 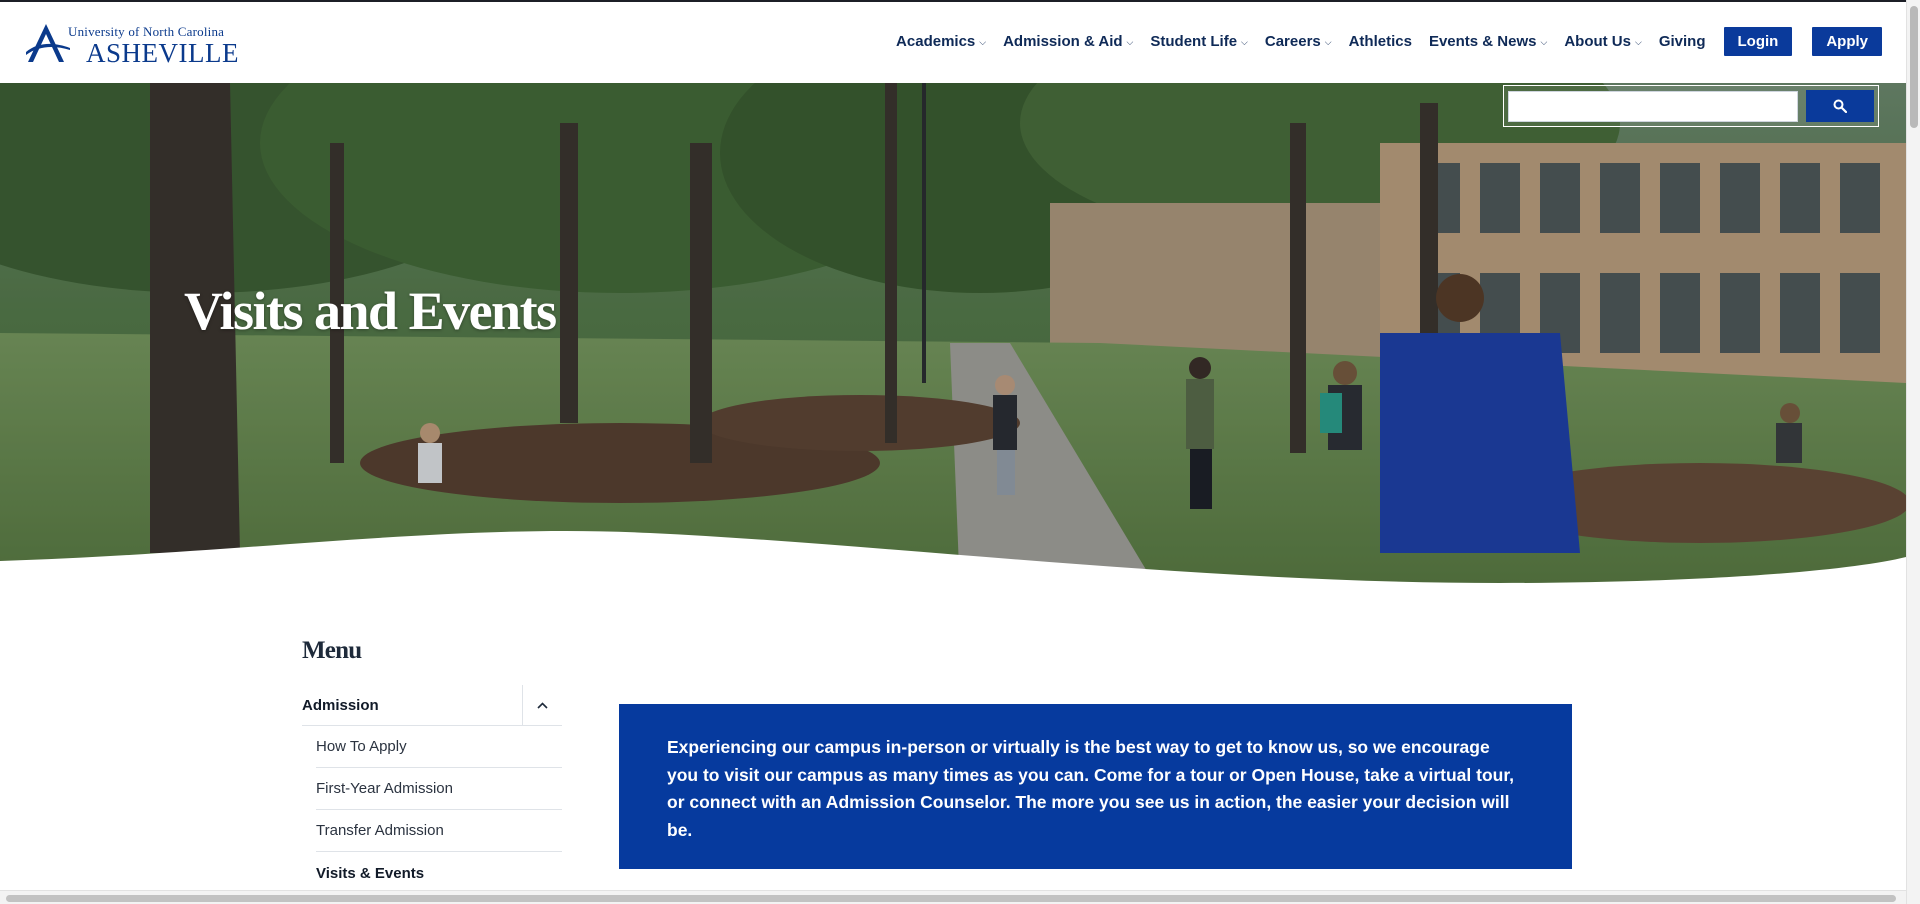 I want to click on nav-label: Student Life, so click(x=1194, y=41).